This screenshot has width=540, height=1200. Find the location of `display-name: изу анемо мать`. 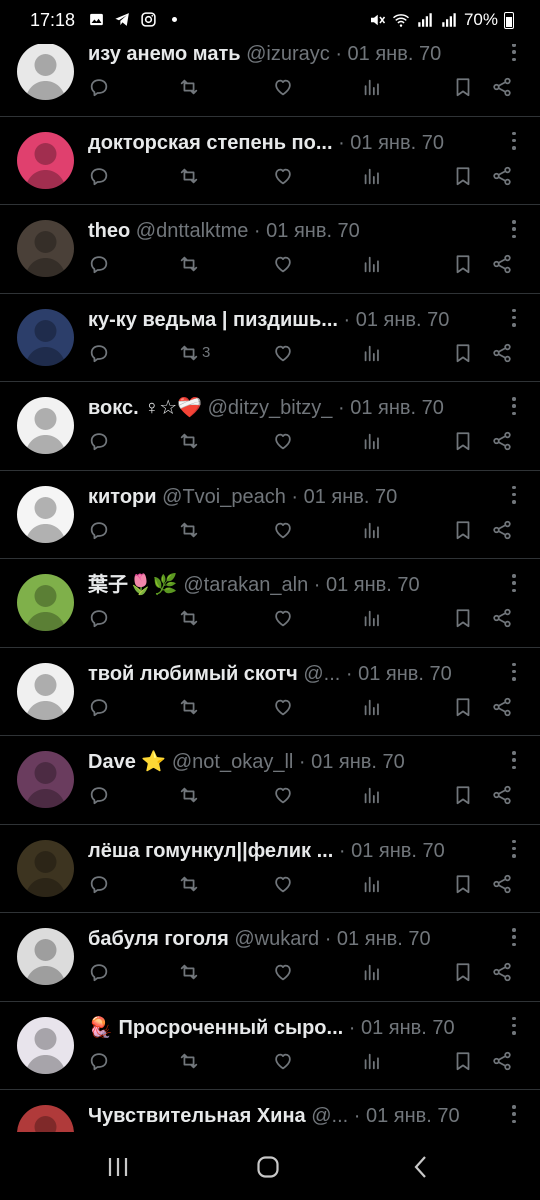

display-name: изу анемо мать is located at coordinates (164, 54).